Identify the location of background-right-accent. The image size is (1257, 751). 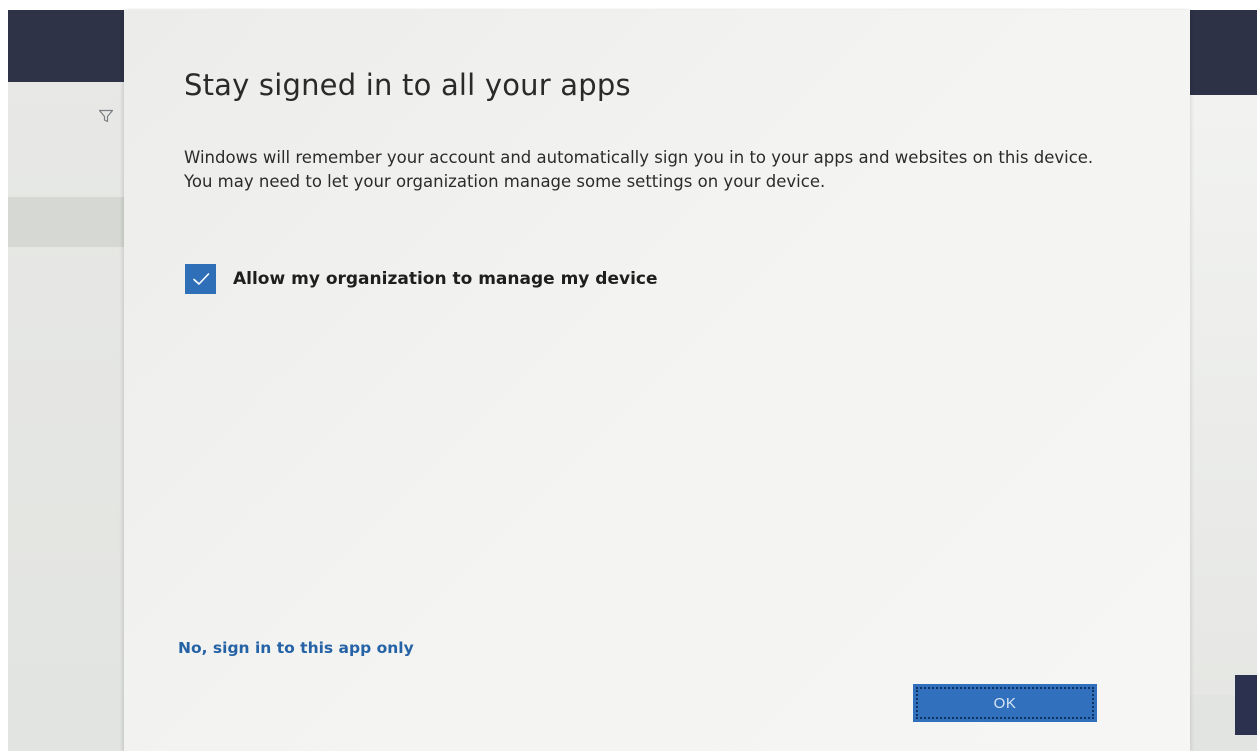
(1246, 705).